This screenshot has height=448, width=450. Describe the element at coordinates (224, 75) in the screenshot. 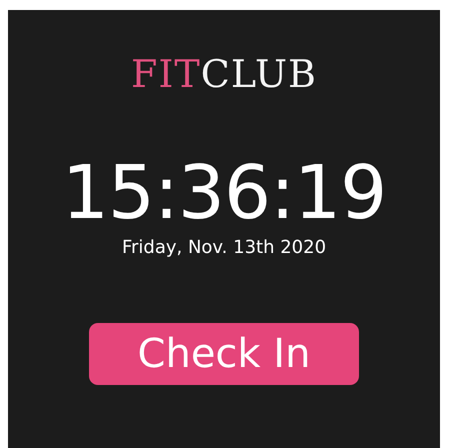

I see `logo: FITCLUB` at that location.